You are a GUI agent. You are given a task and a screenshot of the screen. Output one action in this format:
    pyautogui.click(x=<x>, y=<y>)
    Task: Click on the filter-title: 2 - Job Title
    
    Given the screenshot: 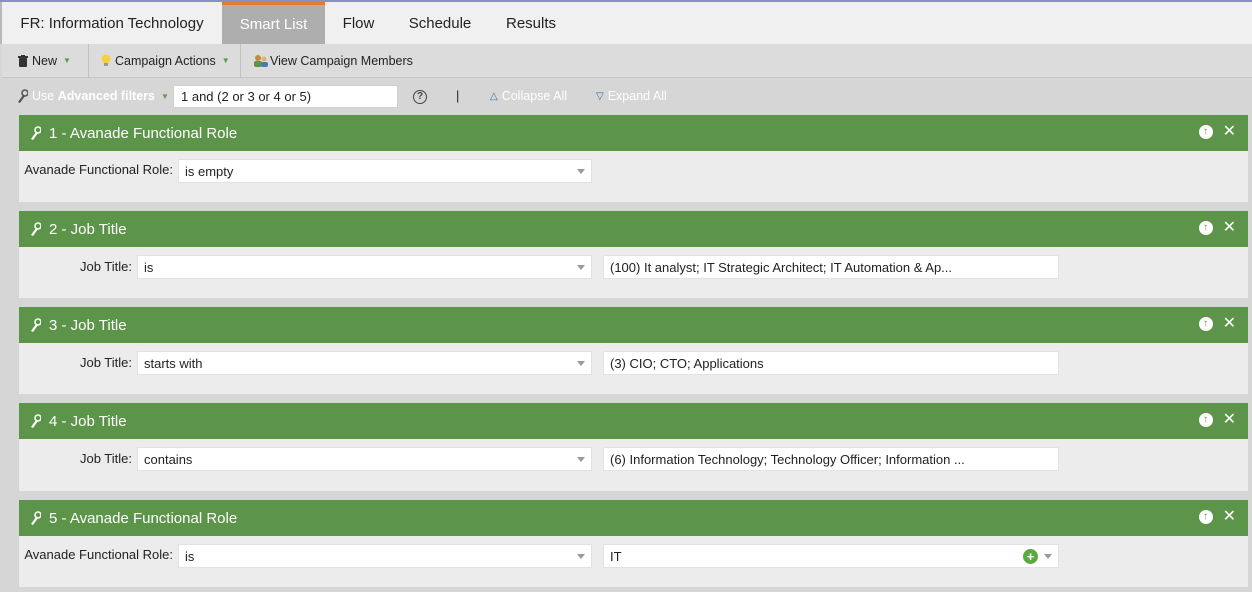 What is the action you would take?
    pyautogui.click(x=88, y=229)
    